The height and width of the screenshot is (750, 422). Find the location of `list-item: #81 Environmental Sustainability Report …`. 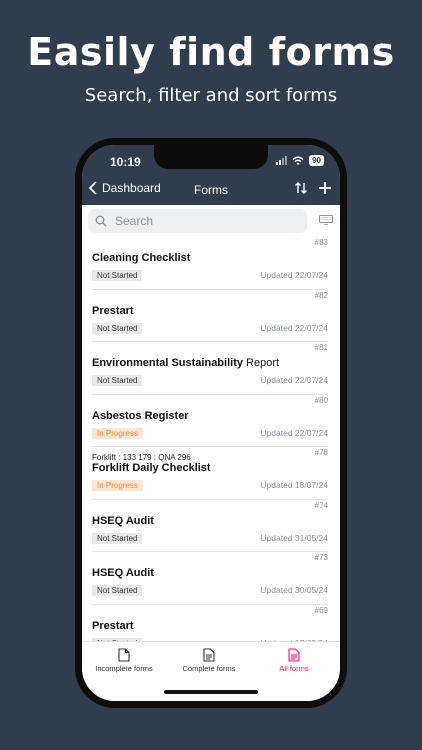

list-item: #81 Environmental Sustainability Report … is located at coordinates (210, 368).